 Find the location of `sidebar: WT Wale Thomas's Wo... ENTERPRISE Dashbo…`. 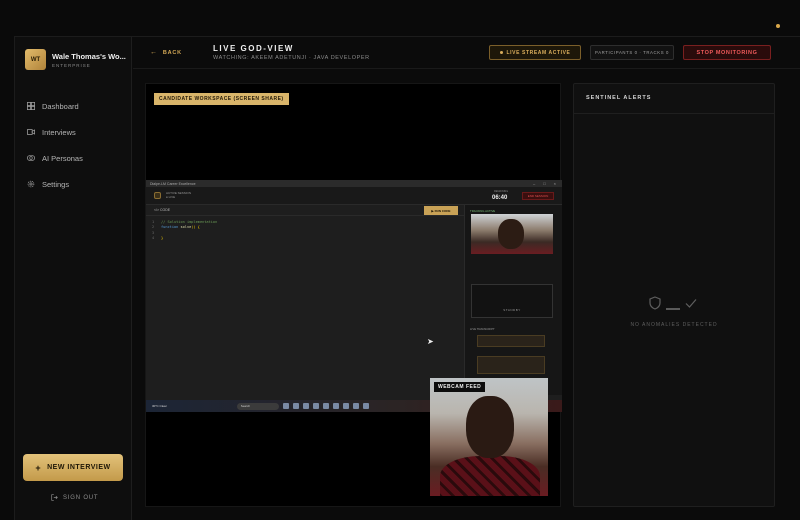

sidebar: WT Wale Thomas's Wo... ENTERPRISE Dashbo… is located at coordinates (73, 278).